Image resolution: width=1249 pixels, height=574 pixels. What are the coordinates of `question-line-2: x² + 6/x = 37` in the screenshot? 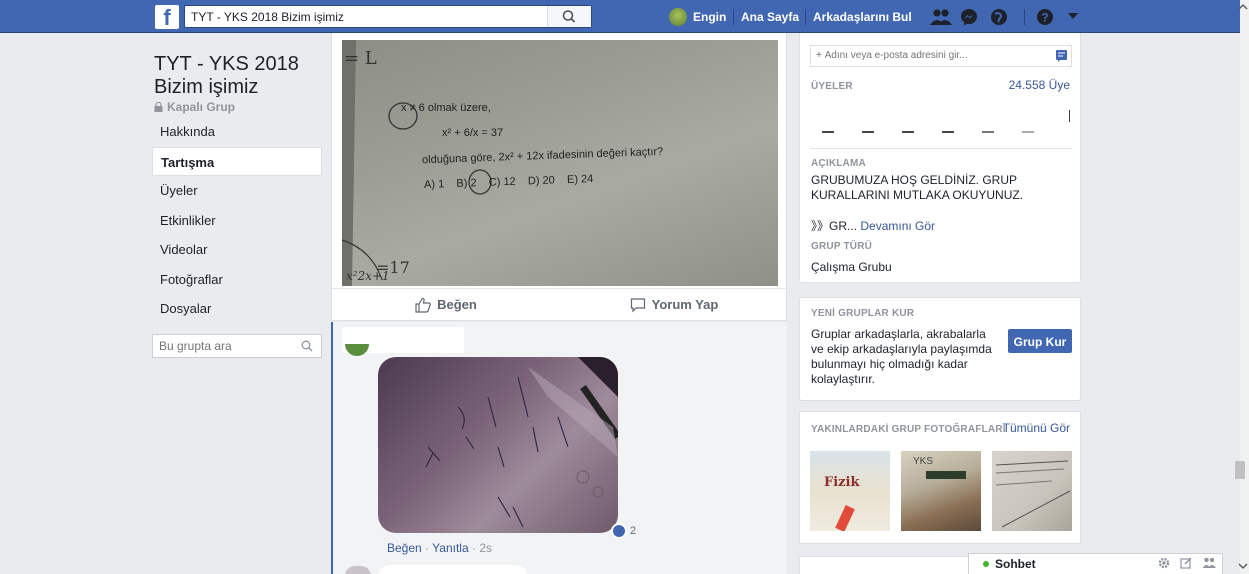 It's located at (473, 133).